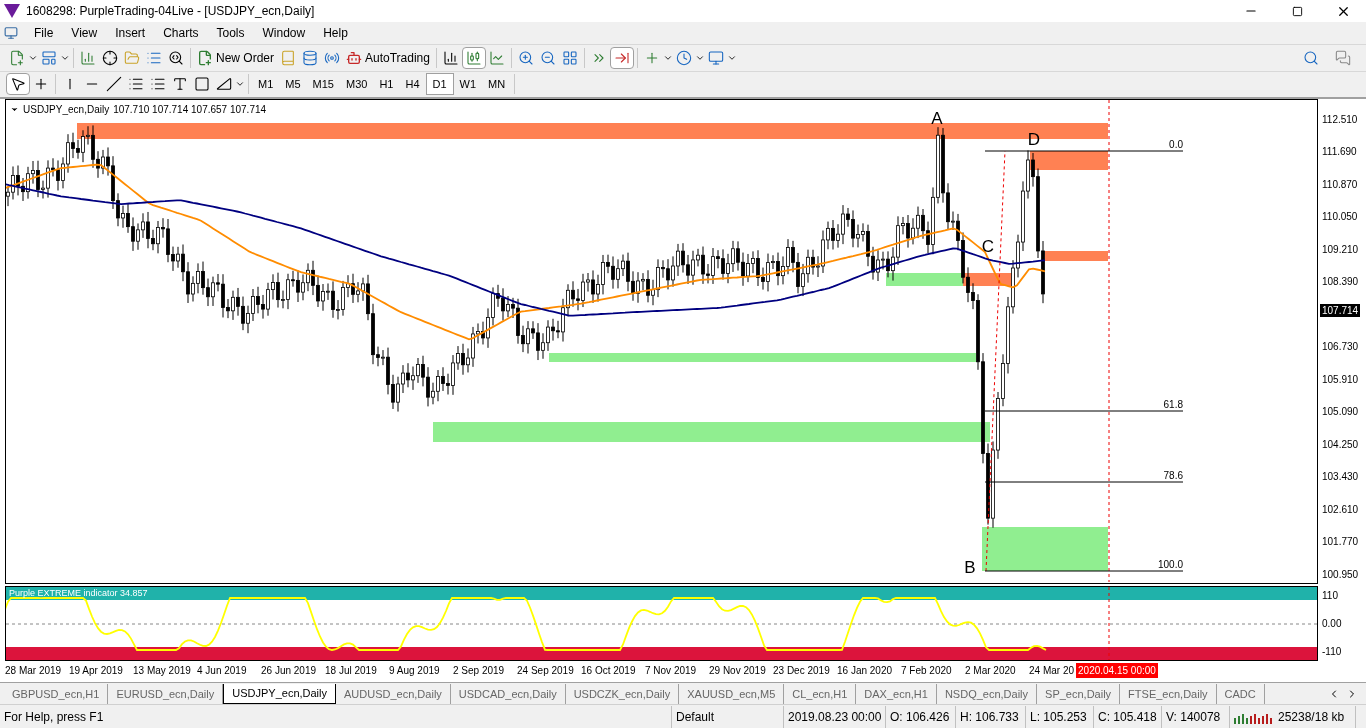 The width and height of the screenshot is (1366, 728). I want to click on timeframe-button: M1, so click(266, 84).